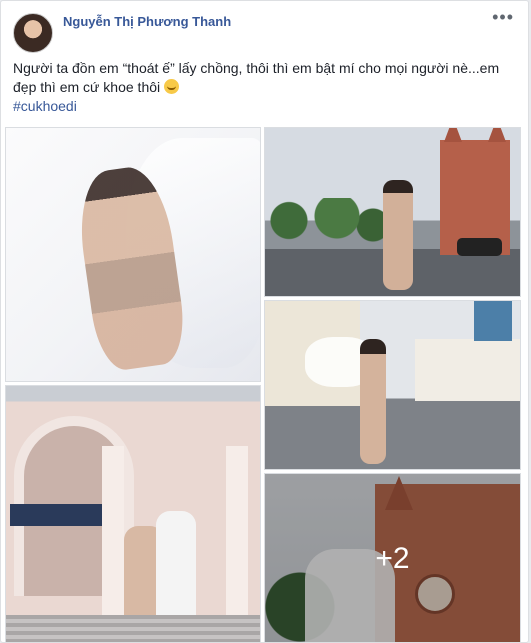 Image resolution: width=531 pixels, height=643 pixels. Describe the element at coordinates (45, 106) in the screenshot. I see `hashtag-link: #cukhoedi` at that location.